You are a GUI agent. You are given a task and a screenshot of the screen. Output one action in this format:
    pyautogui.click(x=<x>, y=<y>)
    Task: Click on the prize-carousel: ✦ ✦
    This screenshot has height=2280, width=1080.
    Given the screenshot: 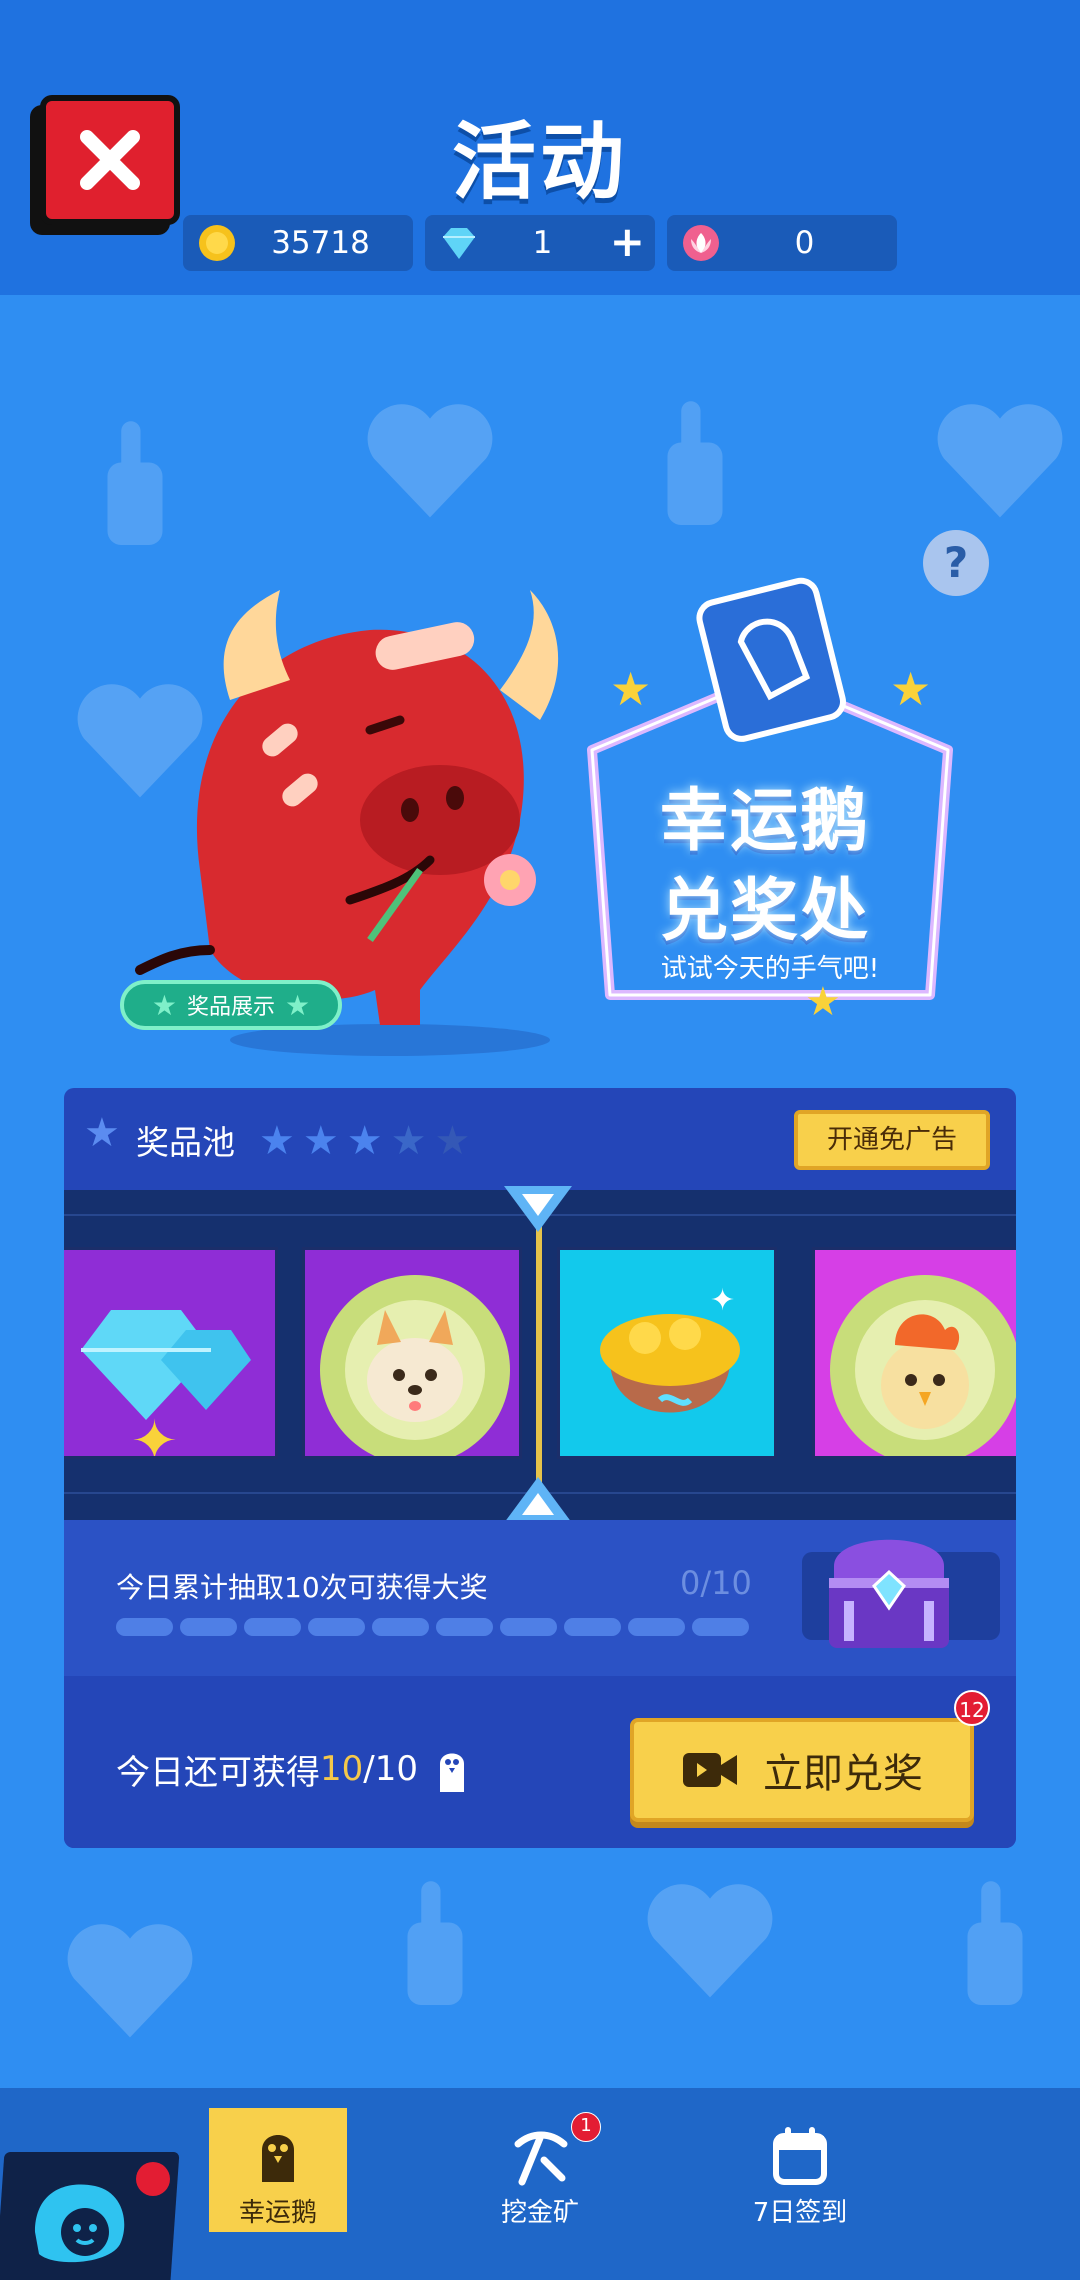 What is the action you would take?
    pyautogui.click(x=540, y=1354)
    